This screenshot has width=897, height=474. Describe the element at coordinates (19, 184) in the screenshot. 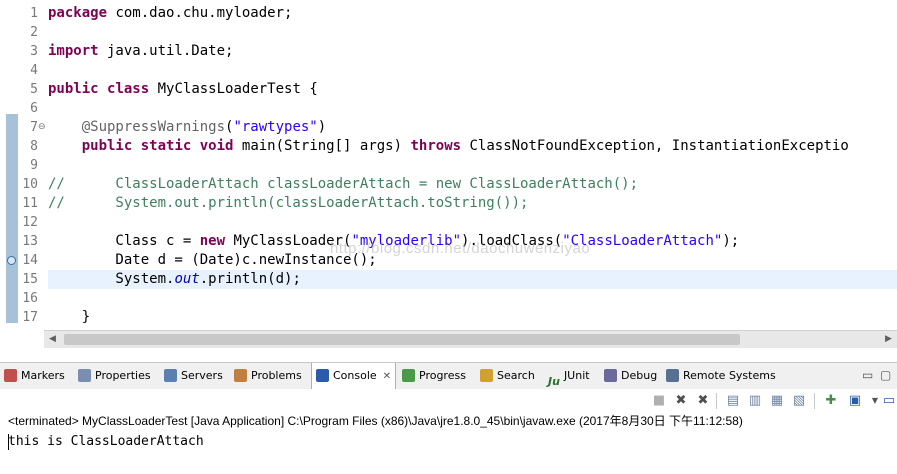

I see `line-number: 10` at that location.